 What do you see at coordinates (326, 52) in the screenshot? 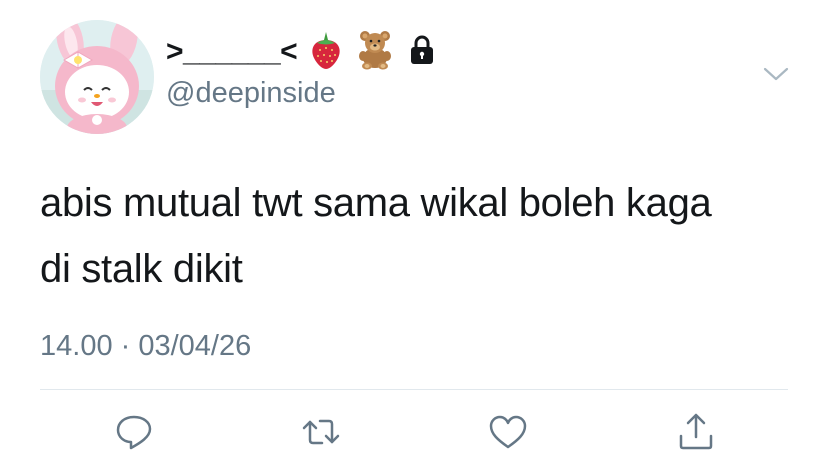
I see `strawberry-icon` at bounding box center [326, 52].